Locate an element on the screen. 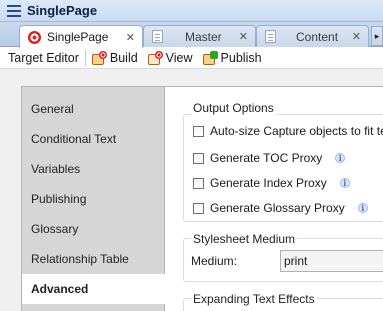 Image resolution: width=383 pixels, height=311 pixels. generate-glossary-proxy-checkbox is located at coordinates (198, 208).